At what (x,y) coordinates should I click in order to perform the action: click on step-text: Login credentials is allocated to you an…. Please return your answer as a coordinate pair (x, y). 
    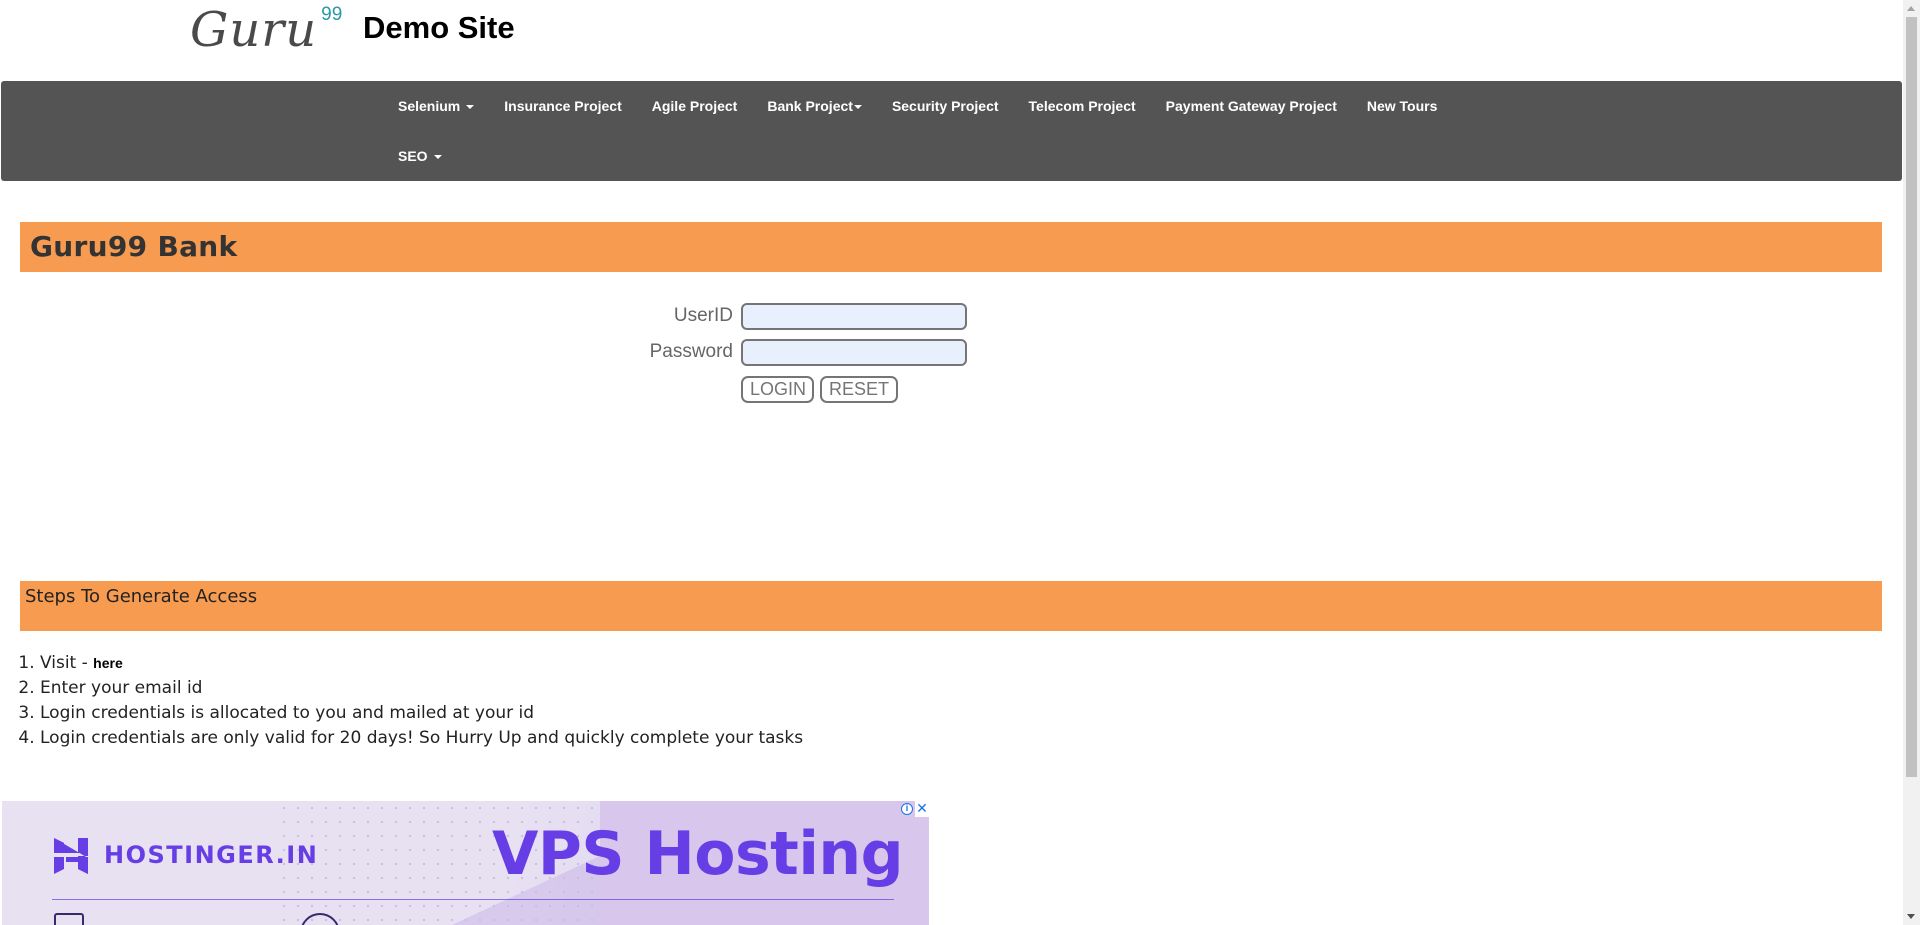
    Looking at the image, I should click on (287, 713).